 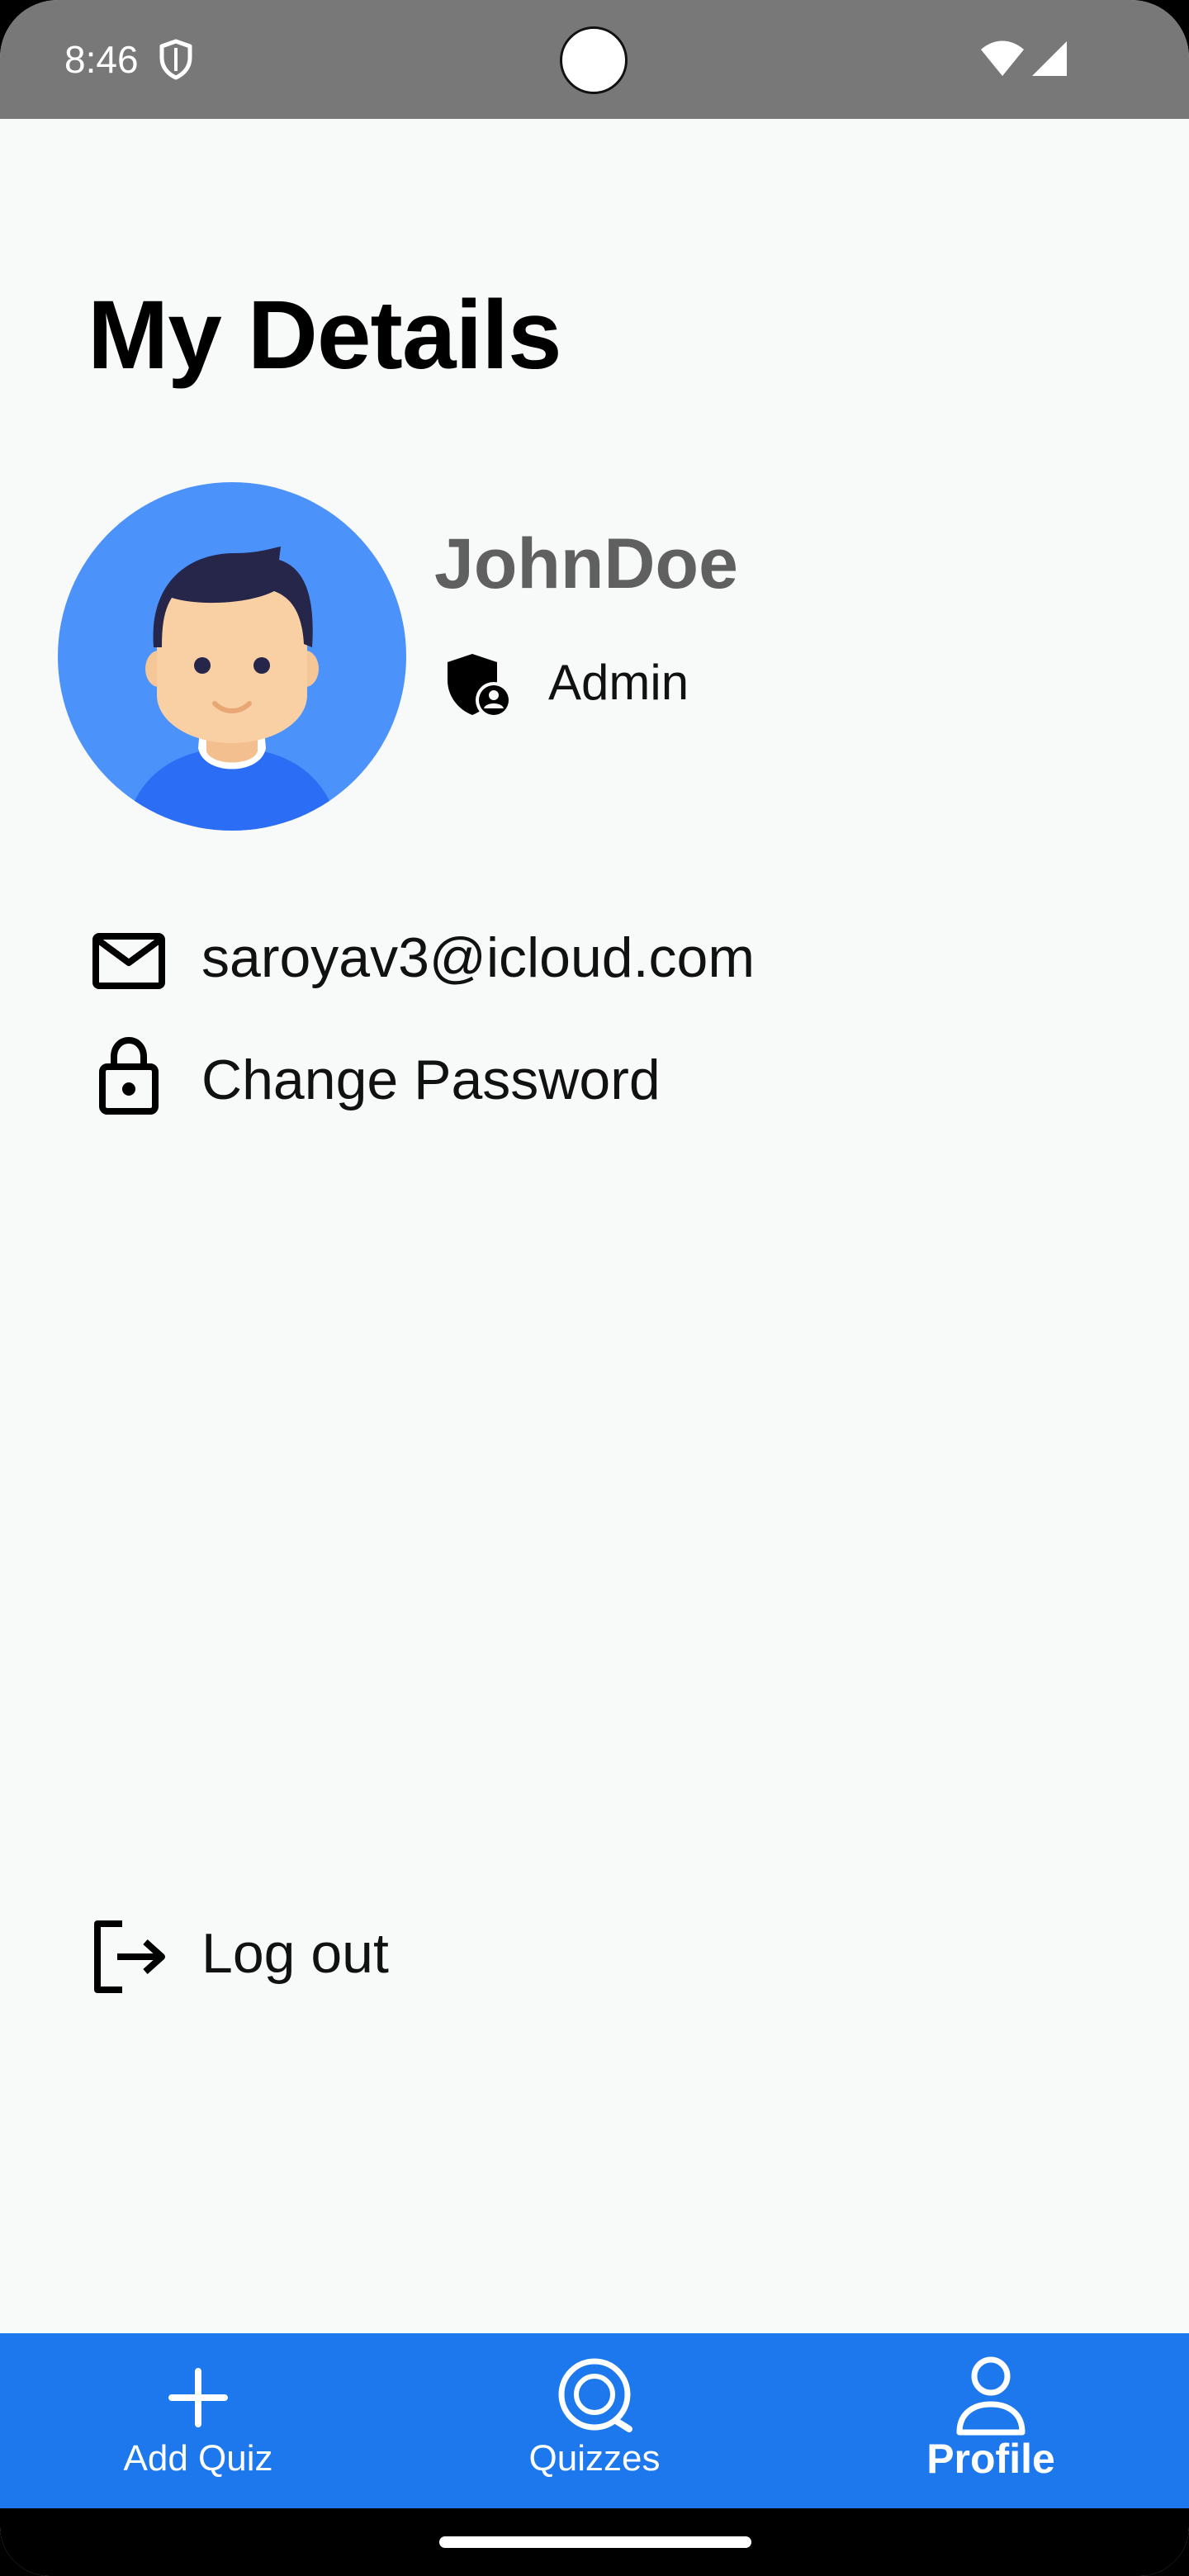 What do you see at coordinates (431, 1080) in the screenshot?
I see `change-password-link: Change Password` at bounding box center [431, 1080].